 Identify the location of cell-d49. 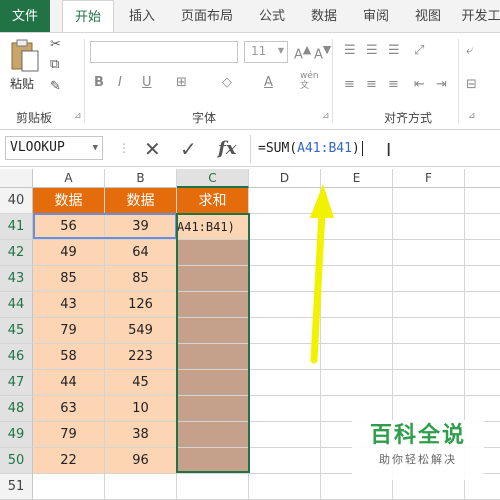
(285, 435).